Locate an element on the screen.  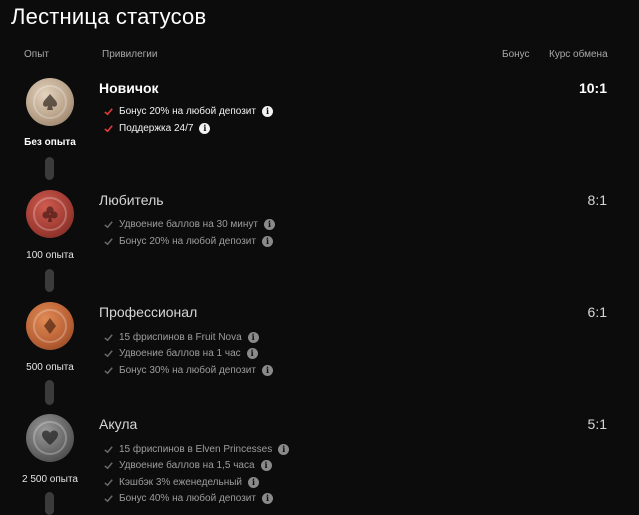
perk-label: Поддержка 24/7 is located at coordinates (156, 128).